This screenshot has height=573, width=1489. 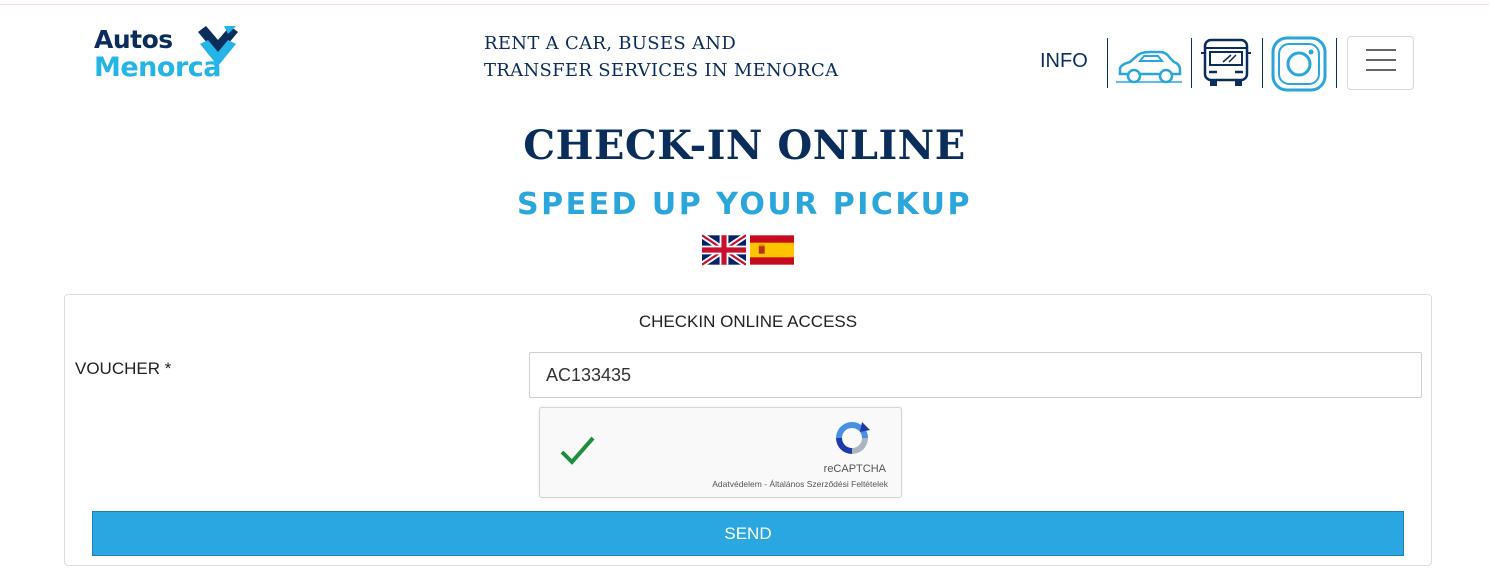 I want to click on recaptcha-brand: reCAPTCHA, so click(x=854, y=469).